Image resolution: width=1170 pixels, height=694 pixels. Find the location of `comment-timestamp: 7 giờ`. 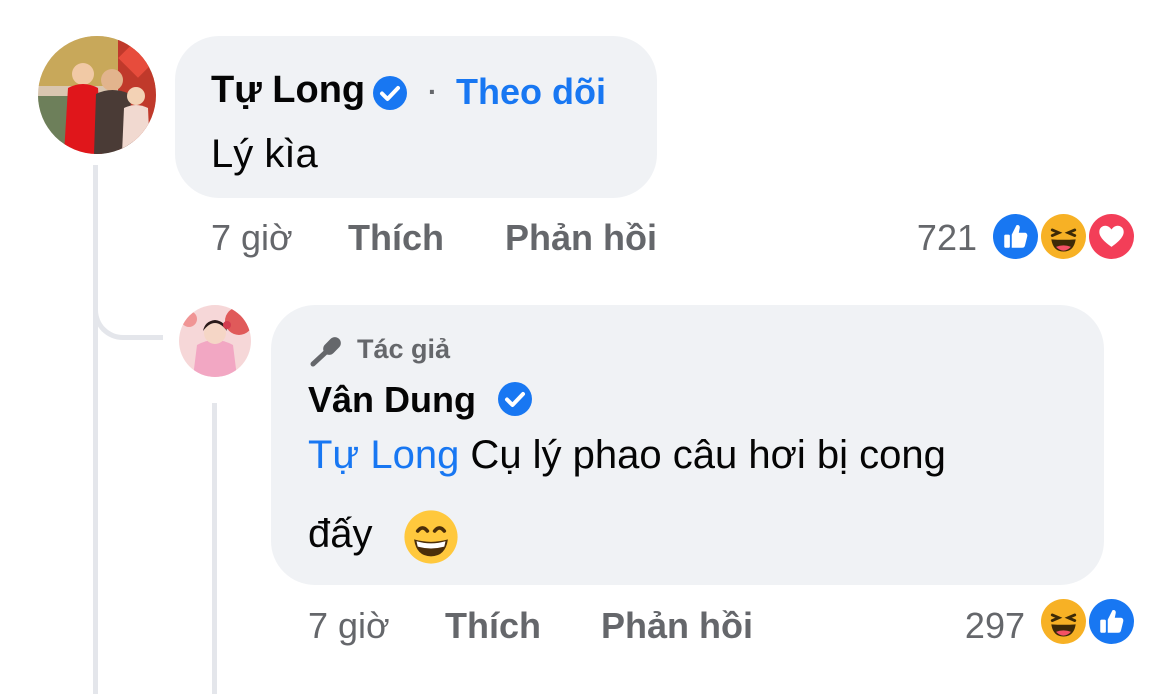

comment-timestamp: 7 giờ is located at coordinates (252, 238).